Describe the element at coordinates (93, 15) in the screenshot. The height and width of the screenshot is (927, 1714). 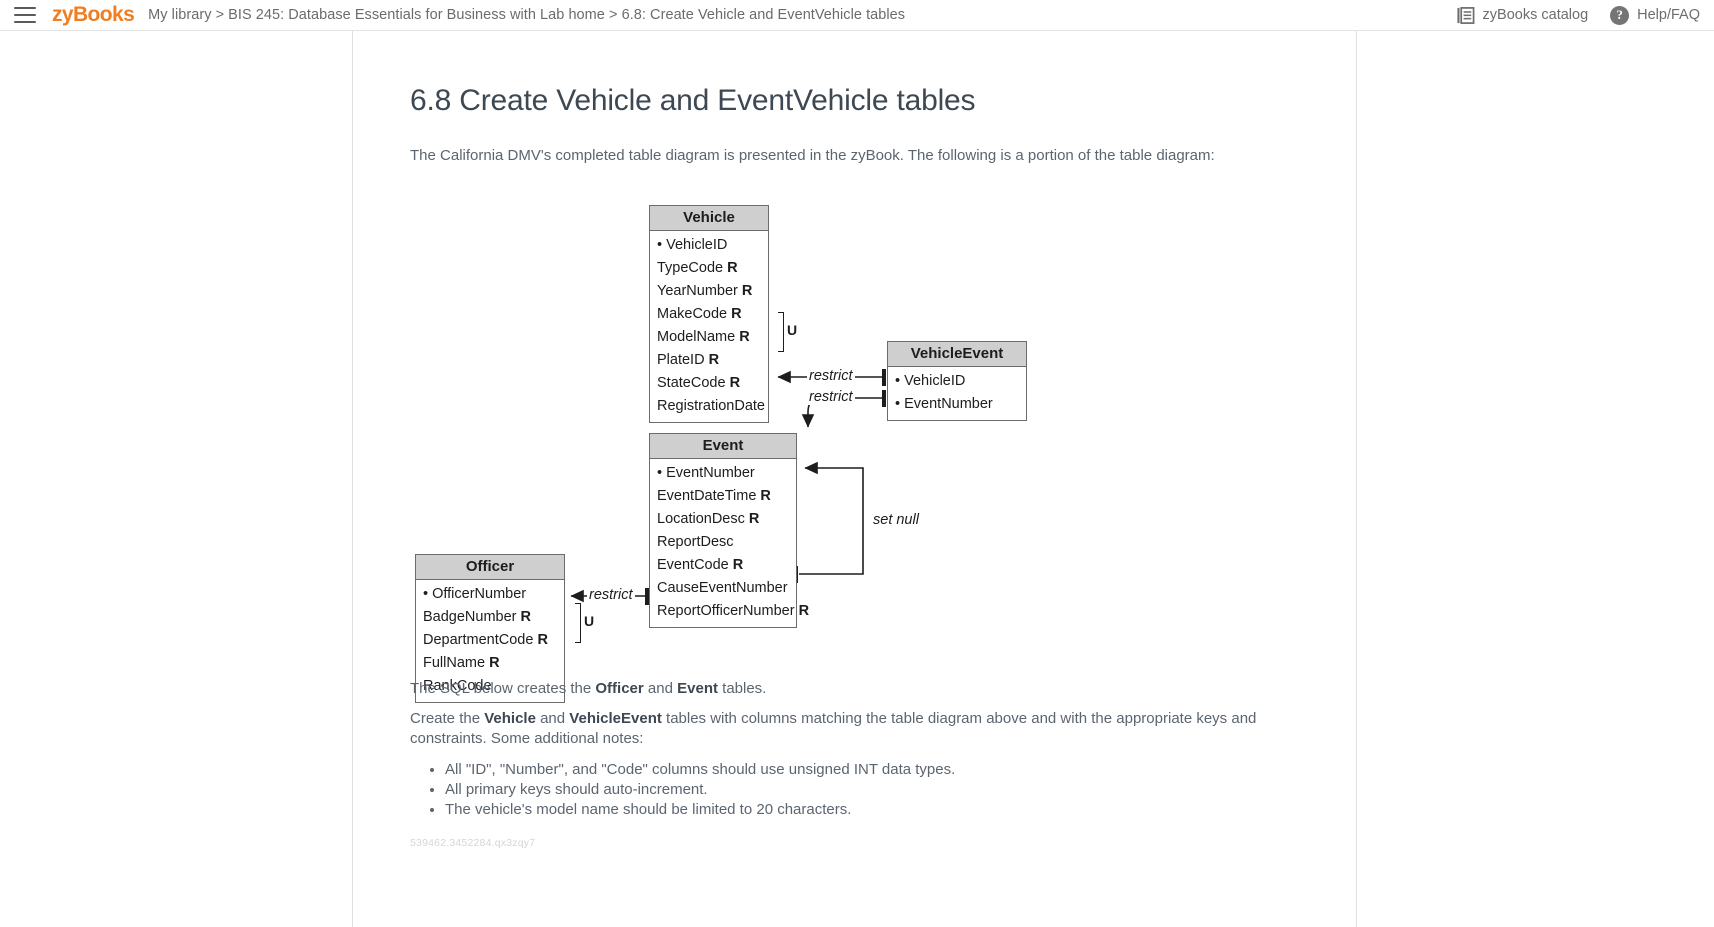
I see `zybooks-logo: zyBooks` at that location.